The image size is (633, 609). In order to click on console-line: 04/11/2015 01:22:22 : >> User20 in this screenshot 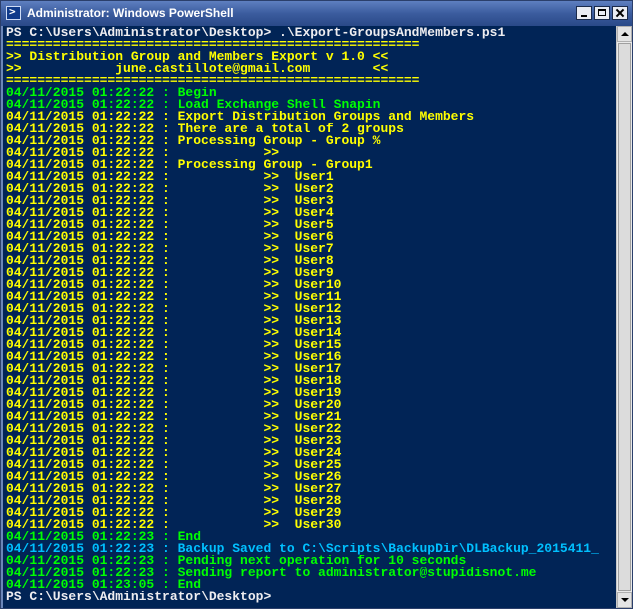, I will do `click(174, 405)`.